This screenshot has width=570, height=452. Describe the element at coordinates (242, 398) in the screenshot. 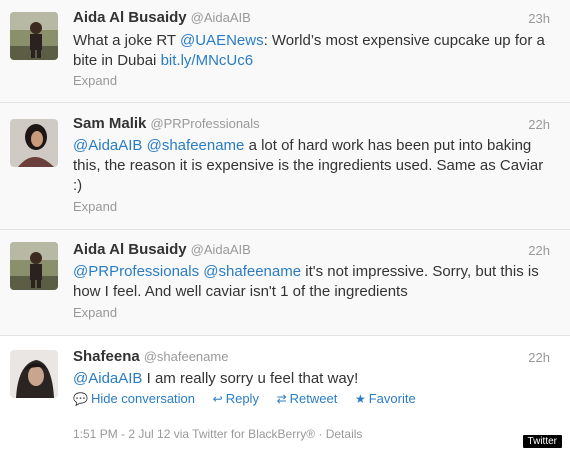

I see `reply-label: Reply` at that location.